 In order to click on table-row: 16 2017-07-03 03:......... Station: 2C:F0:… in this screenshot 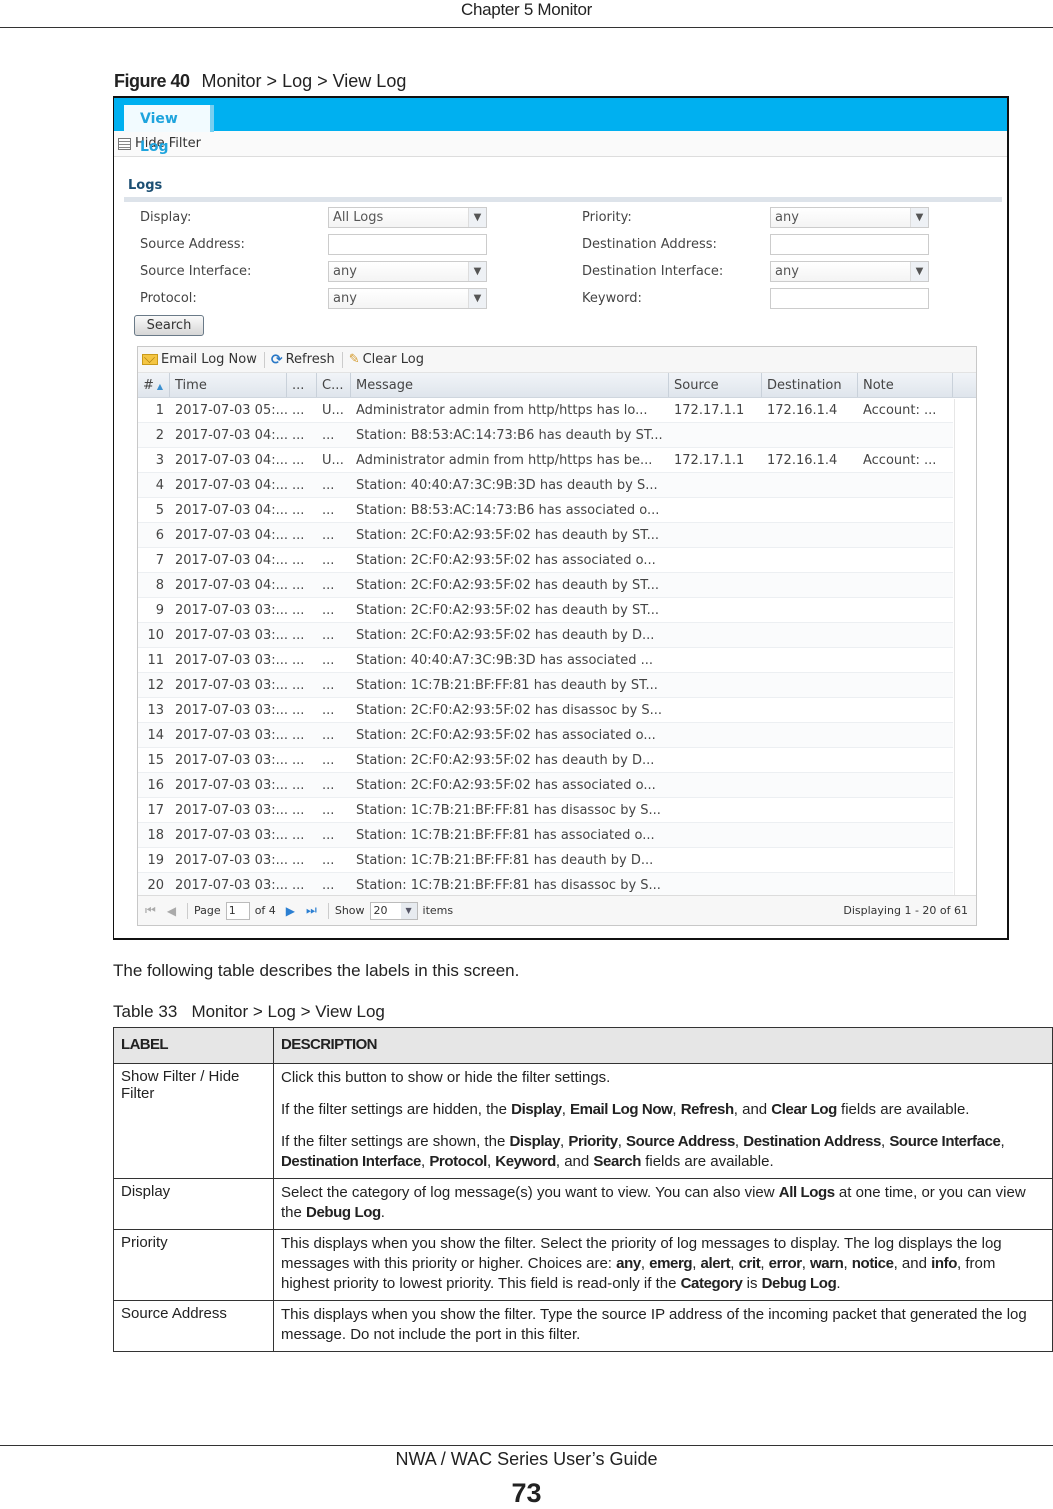, I will do `click(545, 785)`.